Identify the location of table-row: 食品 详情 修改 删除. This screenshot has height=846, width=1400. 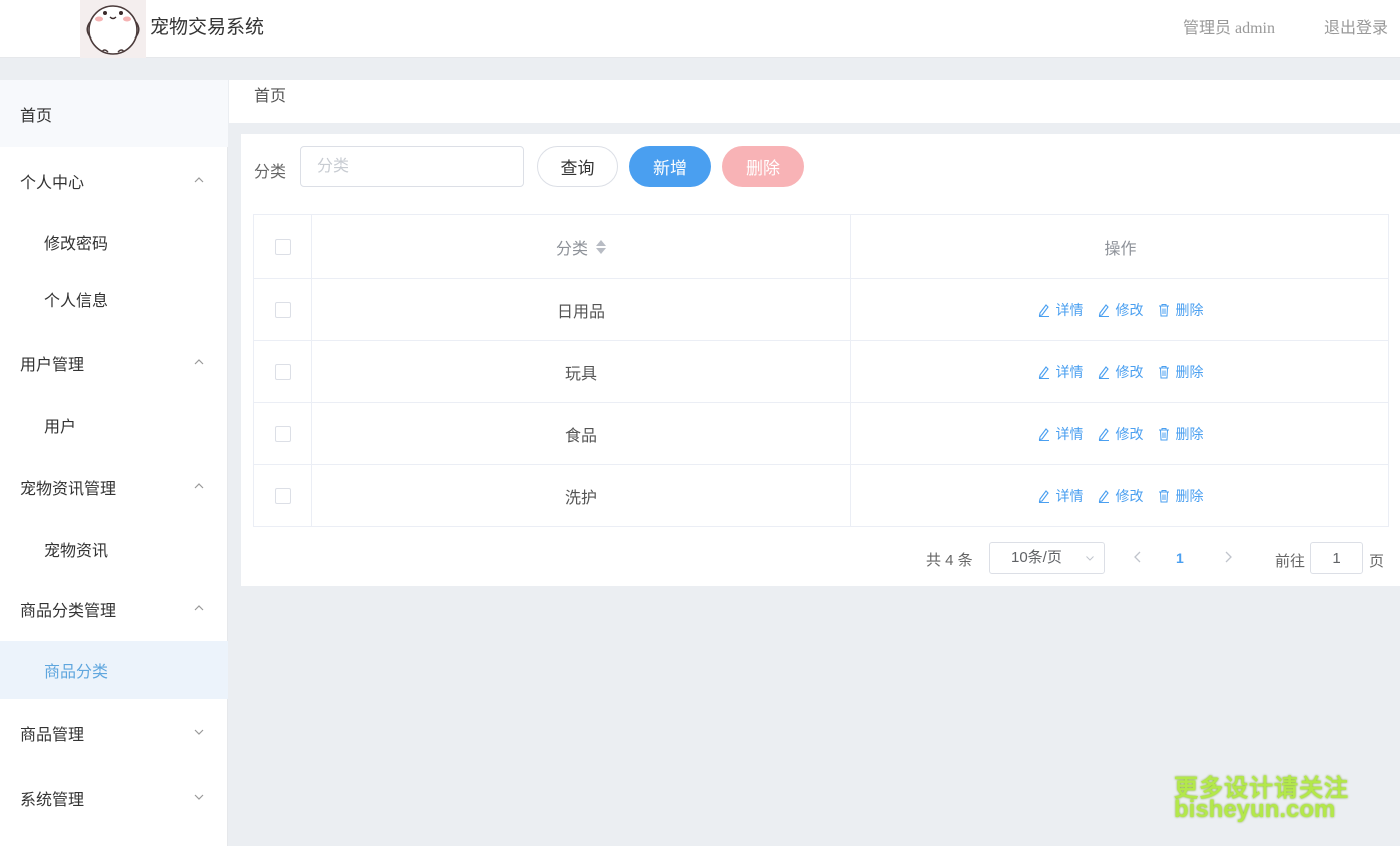
(821, 434).